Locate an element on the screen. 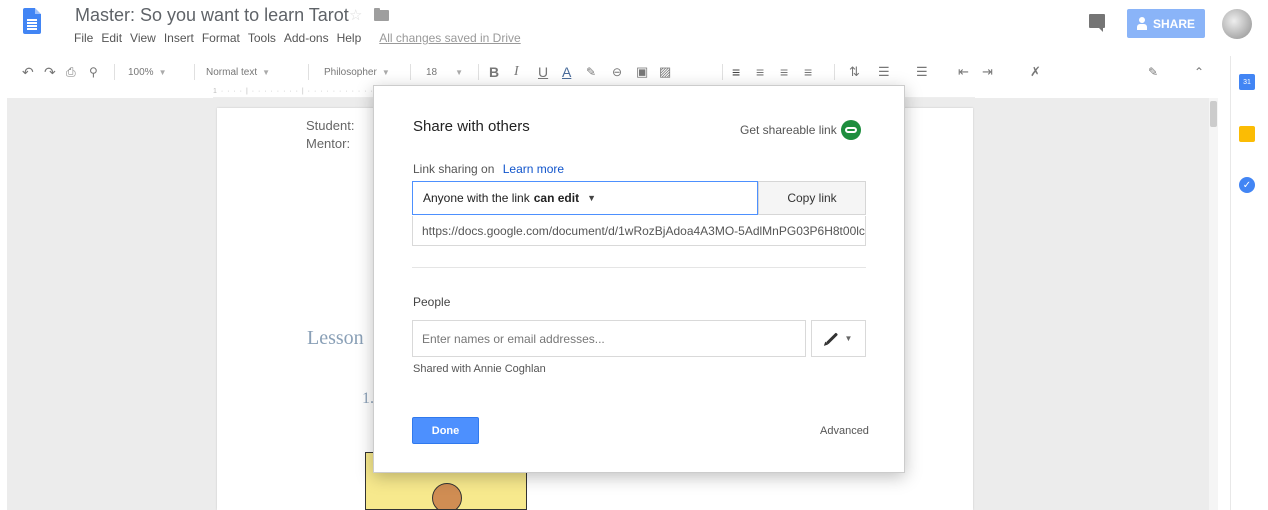  sharing-status-text: Link sharing on is located at coordinates (454, 169).